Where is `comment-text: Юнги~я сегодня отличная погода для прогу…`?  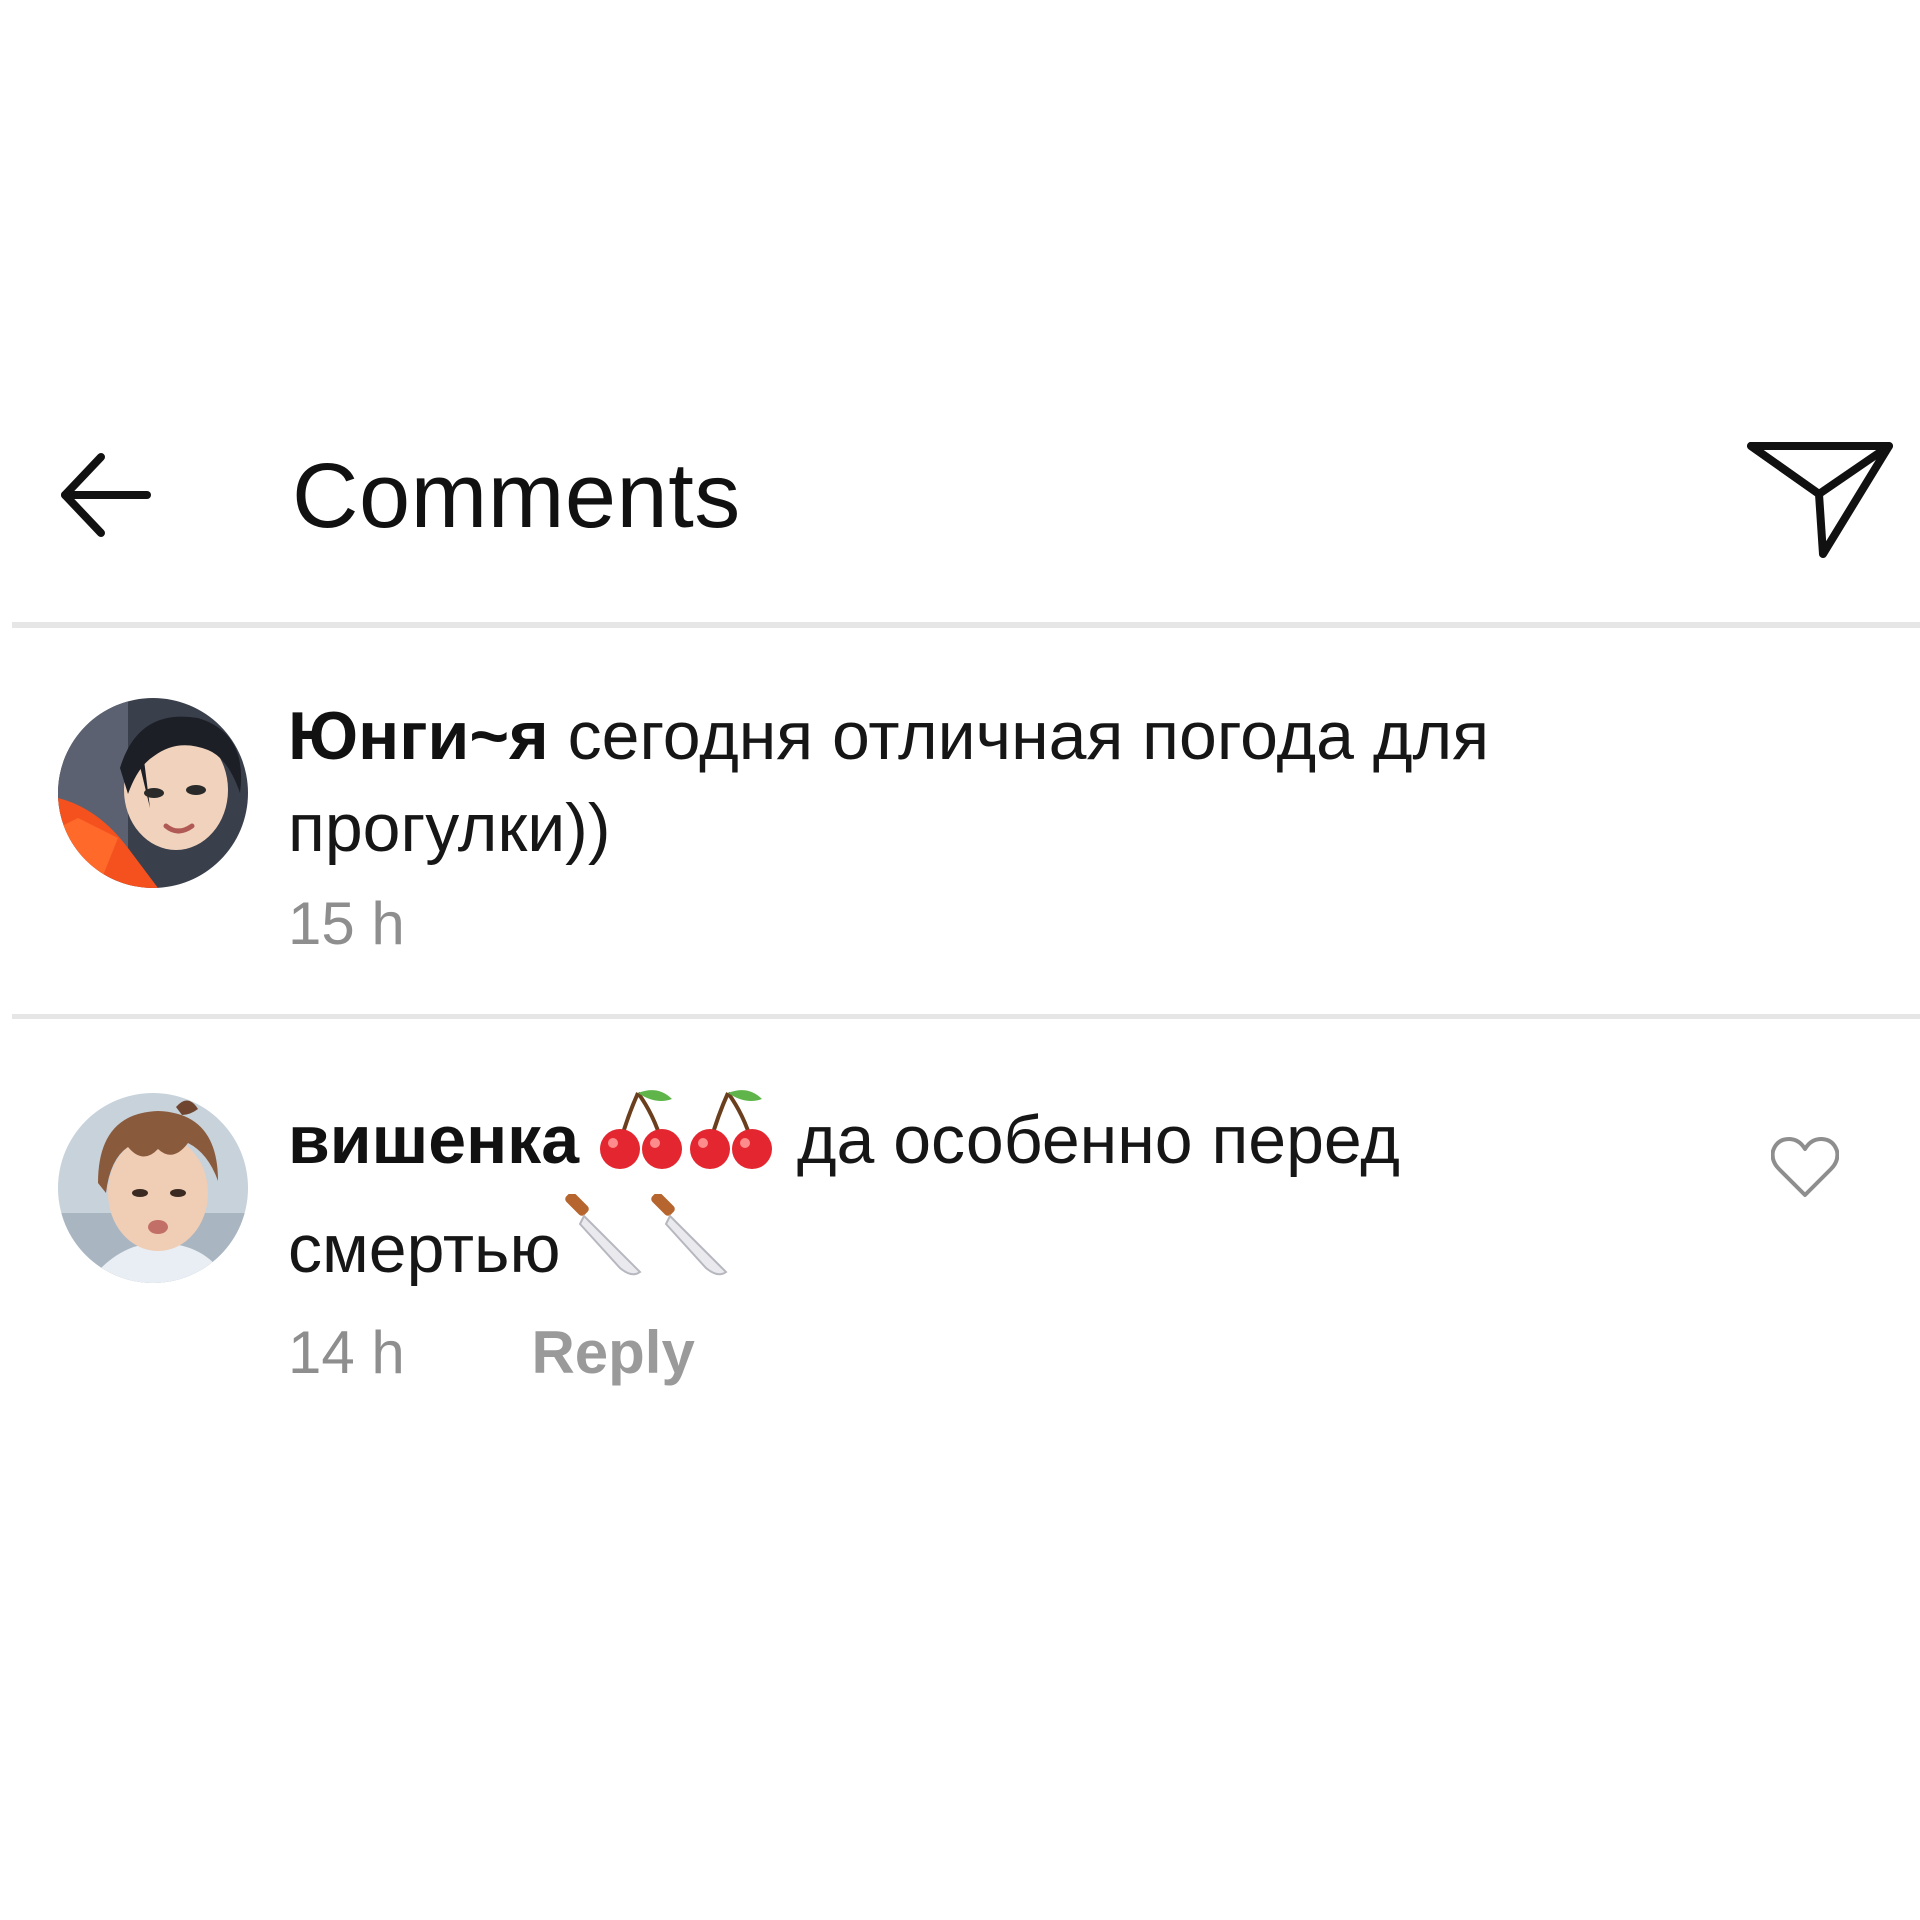
comment-text: Юнги~я сегодня отличная погода для прогу… is located at coordinates (988, 782).